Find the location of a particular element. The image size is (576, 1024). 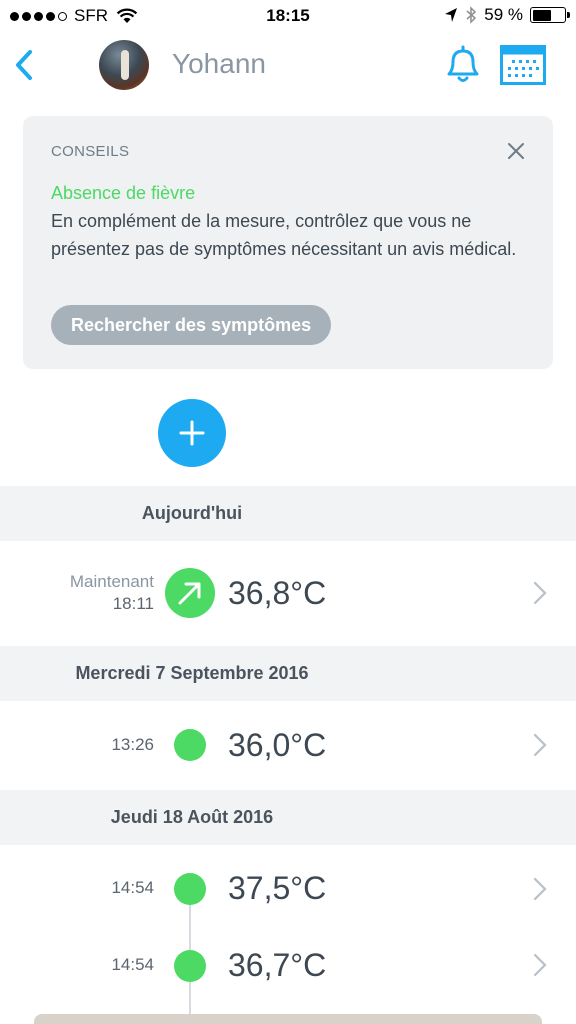

measure-row: 14:54 36,7°C is located at coordinates (288, 965).